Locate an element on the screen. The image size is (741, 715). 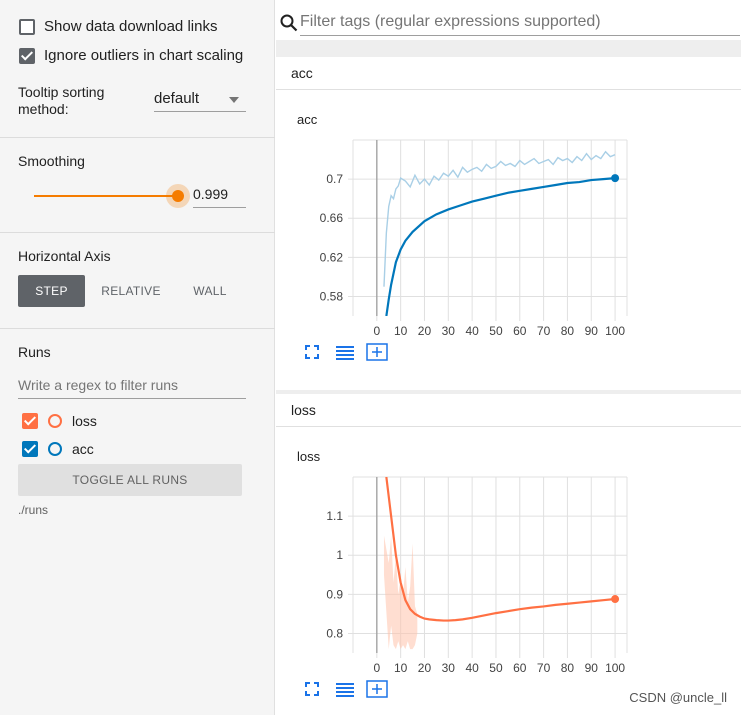
run-loss-checkbox is located at coordinates (30, 421).